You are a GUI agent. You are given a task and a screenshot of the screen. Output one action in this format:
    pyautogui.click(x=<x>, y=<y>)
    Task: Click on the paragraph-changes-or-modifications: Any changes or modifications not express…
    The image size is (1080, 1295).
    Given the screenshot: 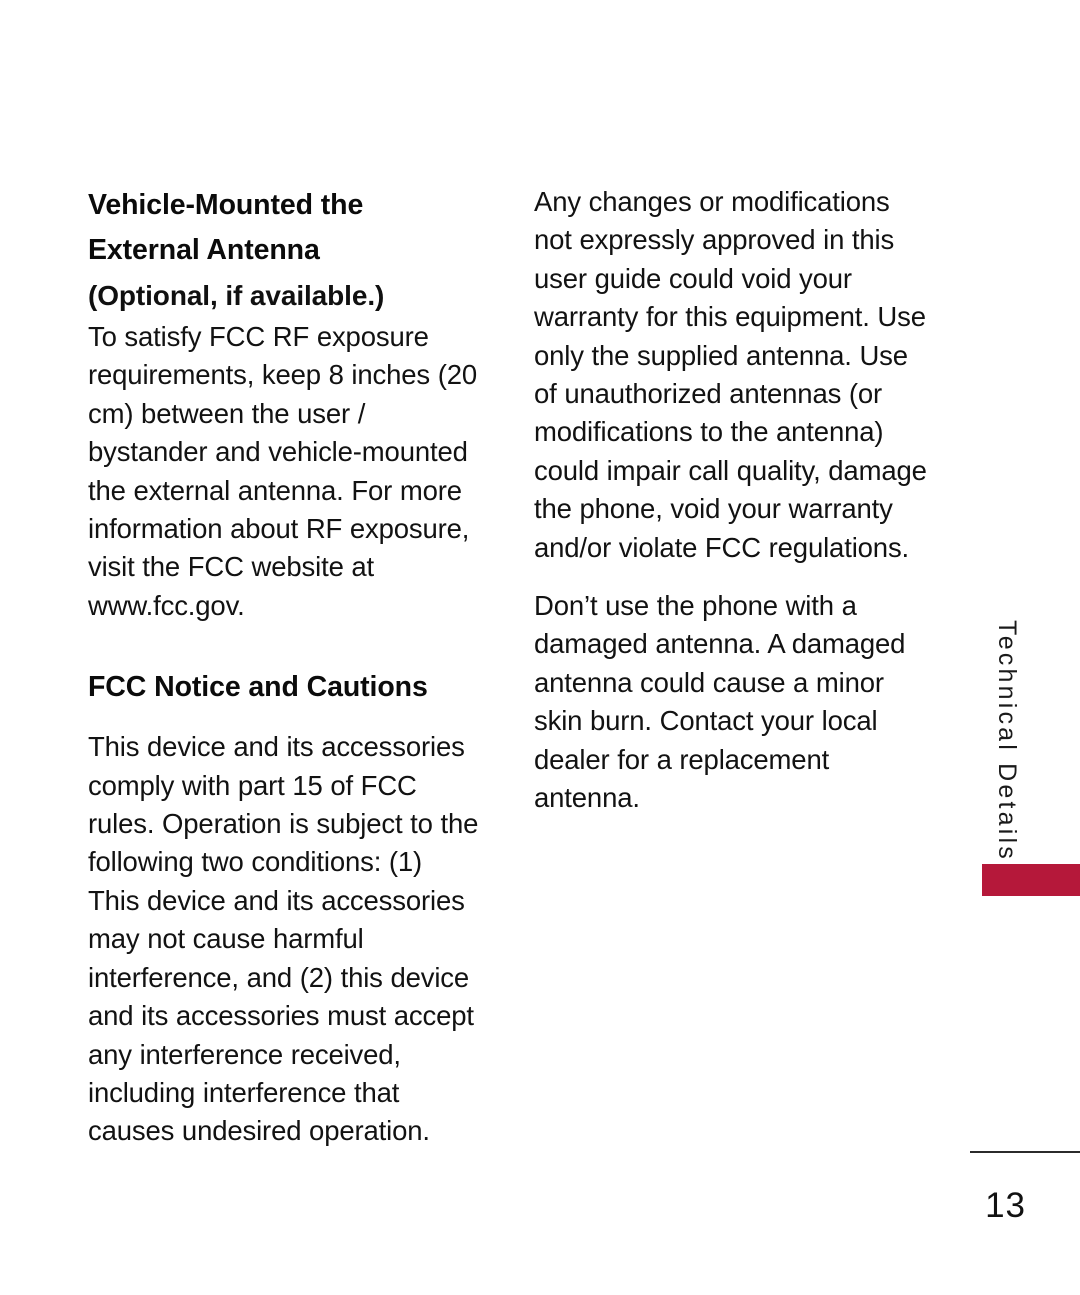 What is the action you would take?
    pyautogui.click(x=730, y=374)
    